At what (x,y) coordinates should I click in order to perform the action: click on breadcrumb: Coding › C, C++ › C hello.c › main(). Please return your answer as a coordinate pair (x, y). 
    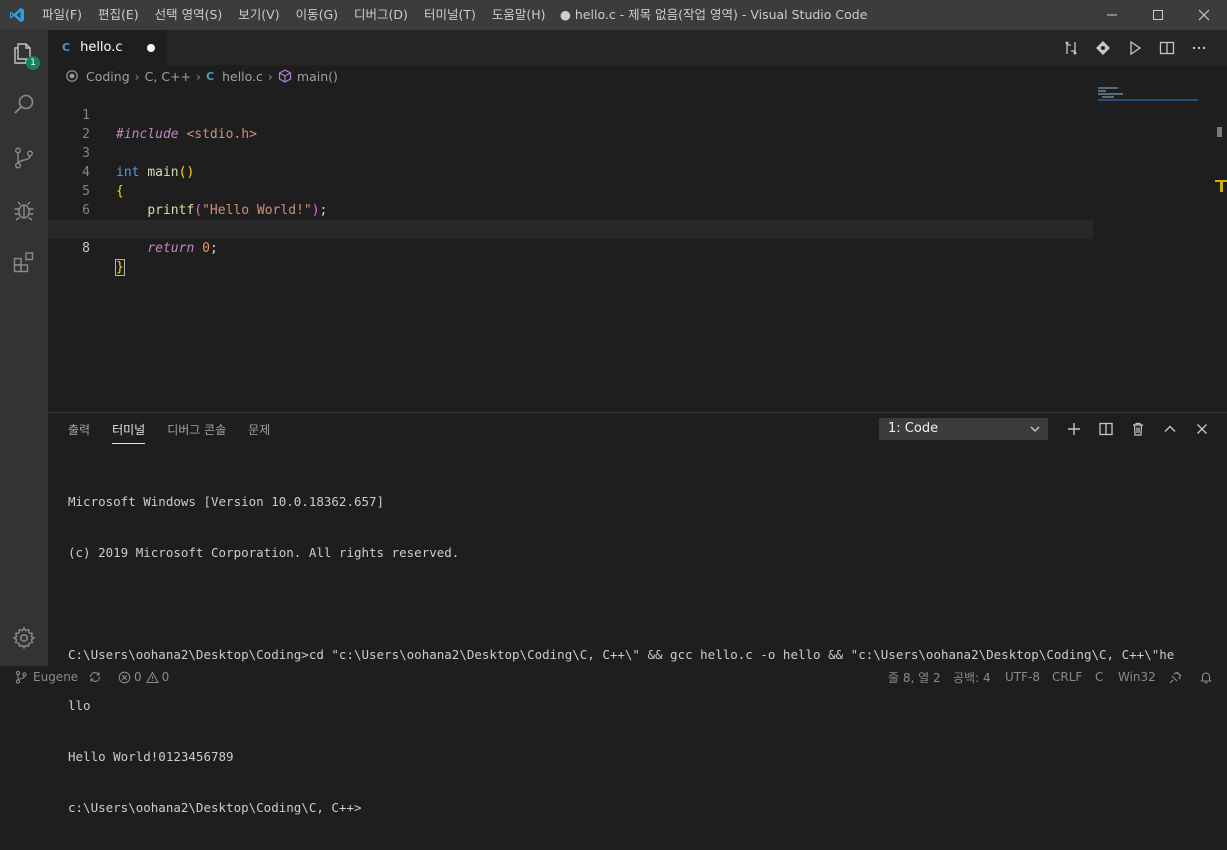
    Looking at the image, I should click on (578, 76).